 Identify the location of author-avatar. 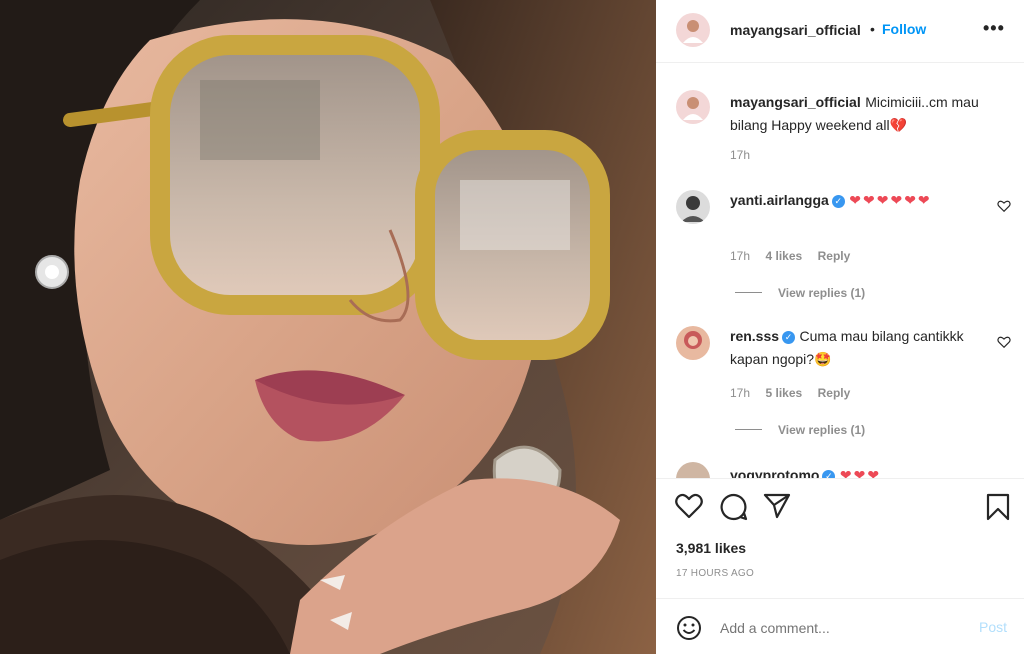
(693, 30).